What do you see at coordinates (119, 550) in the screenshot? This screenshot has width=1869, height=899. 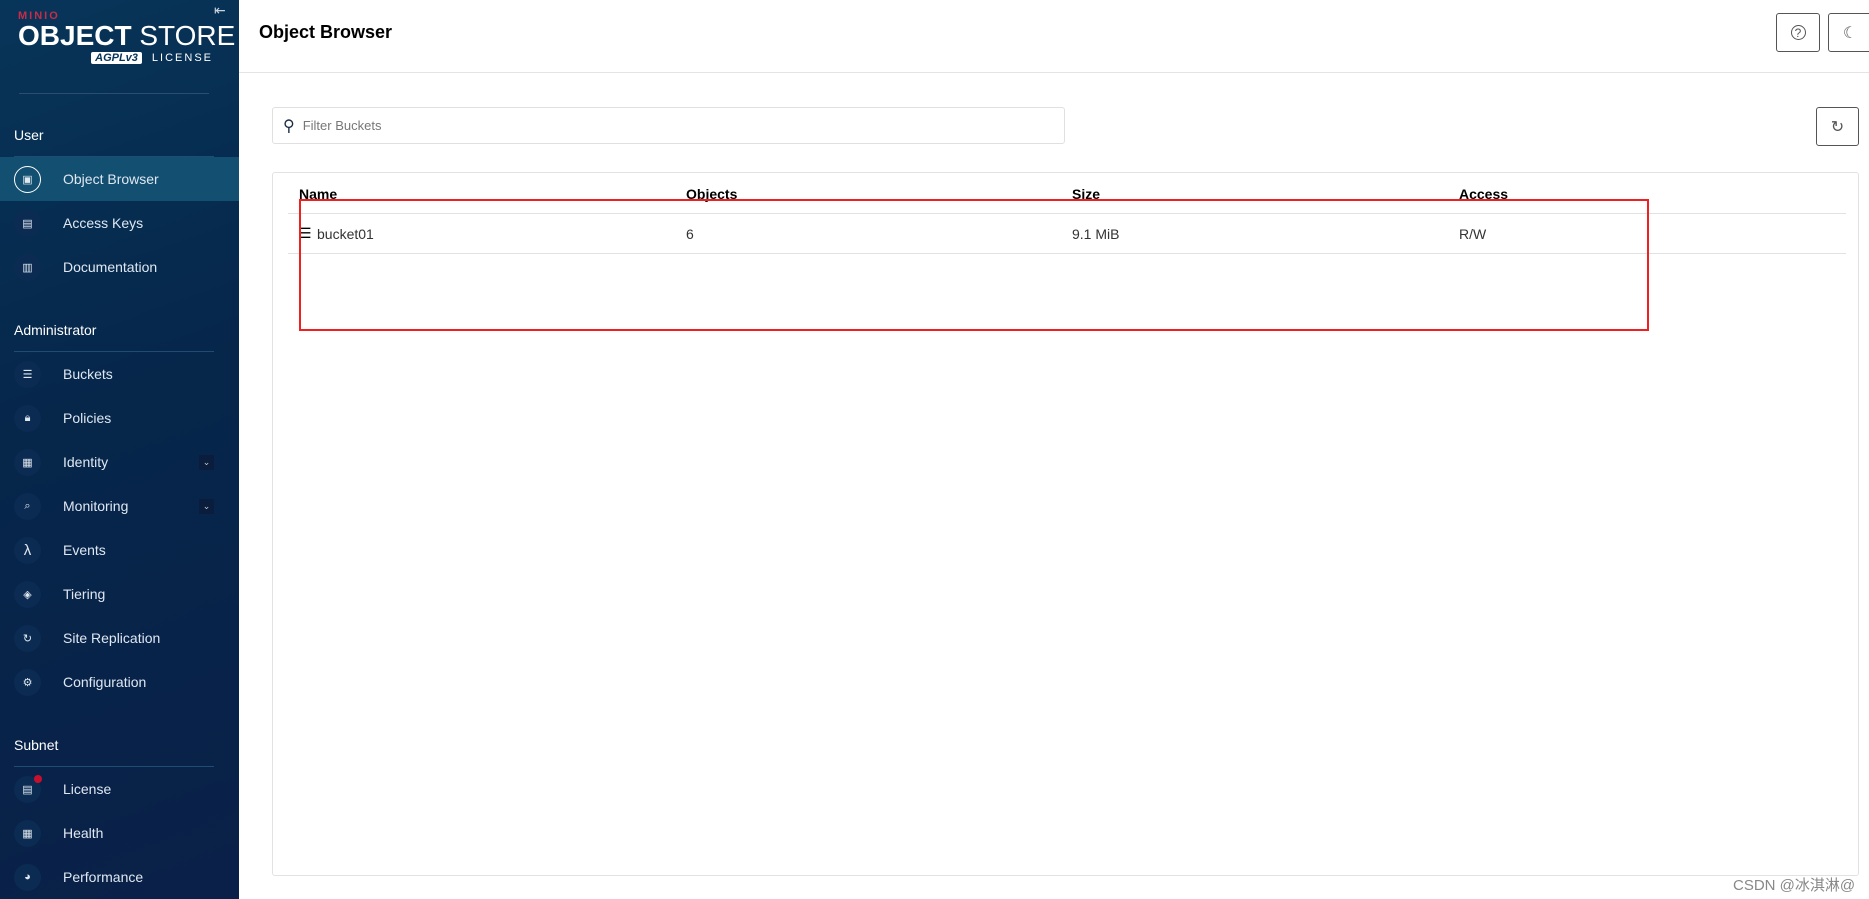 I see `sidebar-item-events: λ Events` at bounding box center [119, 550].